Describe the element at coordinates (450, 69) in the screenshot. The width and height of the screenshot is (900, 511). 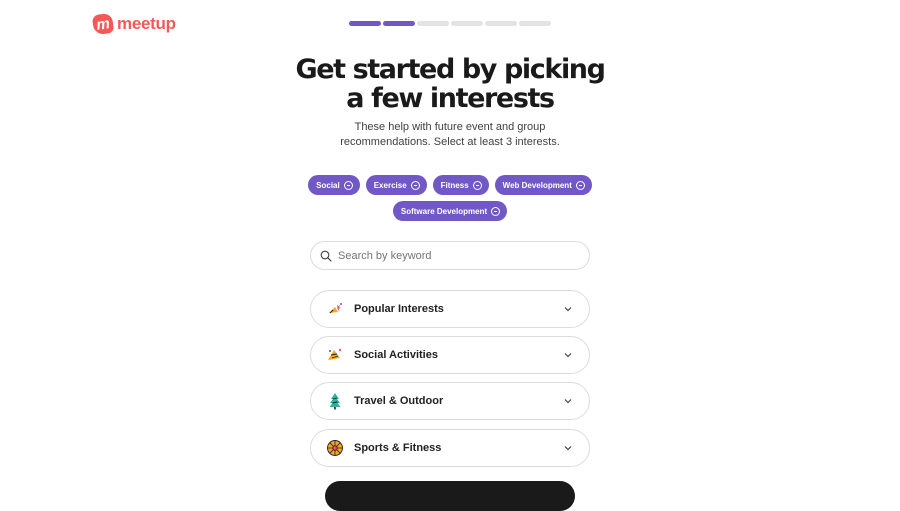
I see `page-title-line-1: Get started by picking` at that location.